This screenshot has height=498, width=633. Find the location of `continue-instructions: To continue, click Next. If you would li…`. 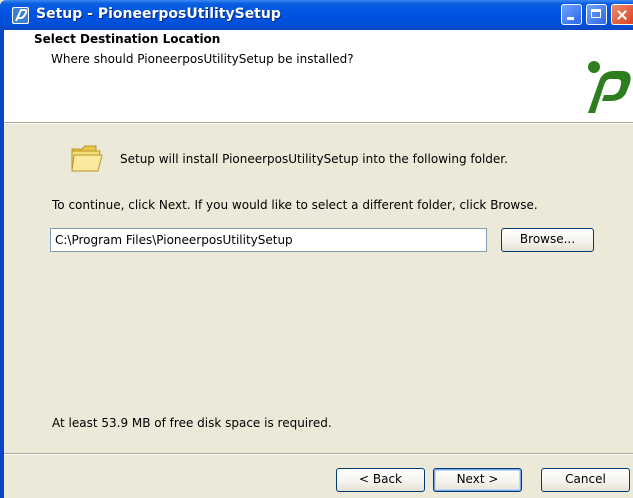

continue-instructions: To continue, click Next. If you would li… is located at coordinates (295, 205).